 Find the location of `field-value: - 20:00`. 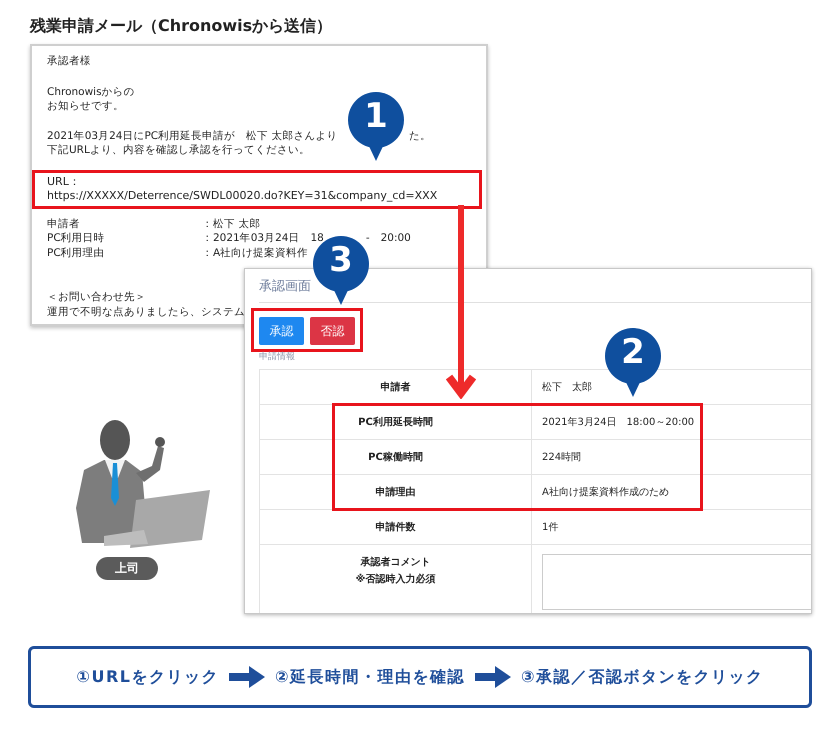

field-value: - 20:00 is located at coordinates (388, 238).